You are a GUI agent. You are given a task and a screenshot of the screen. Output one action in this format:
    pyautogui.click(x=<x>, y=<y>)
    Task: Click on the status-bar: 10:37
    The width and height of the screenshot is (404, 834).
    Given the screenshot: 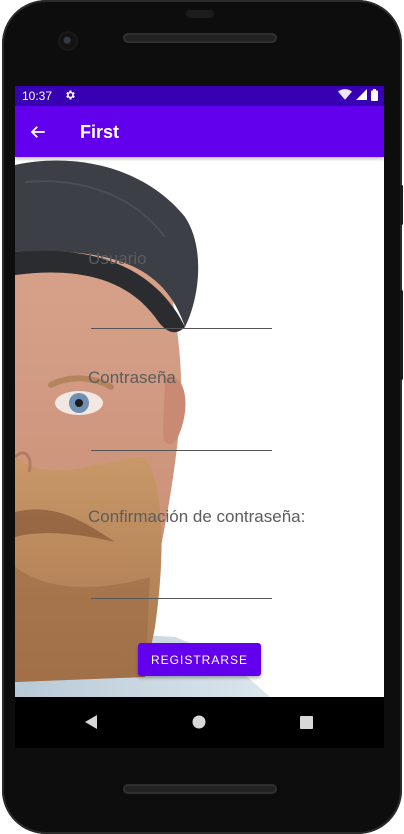 What is the action you would take?
    pyautogui.click(x=199, y=96)
    